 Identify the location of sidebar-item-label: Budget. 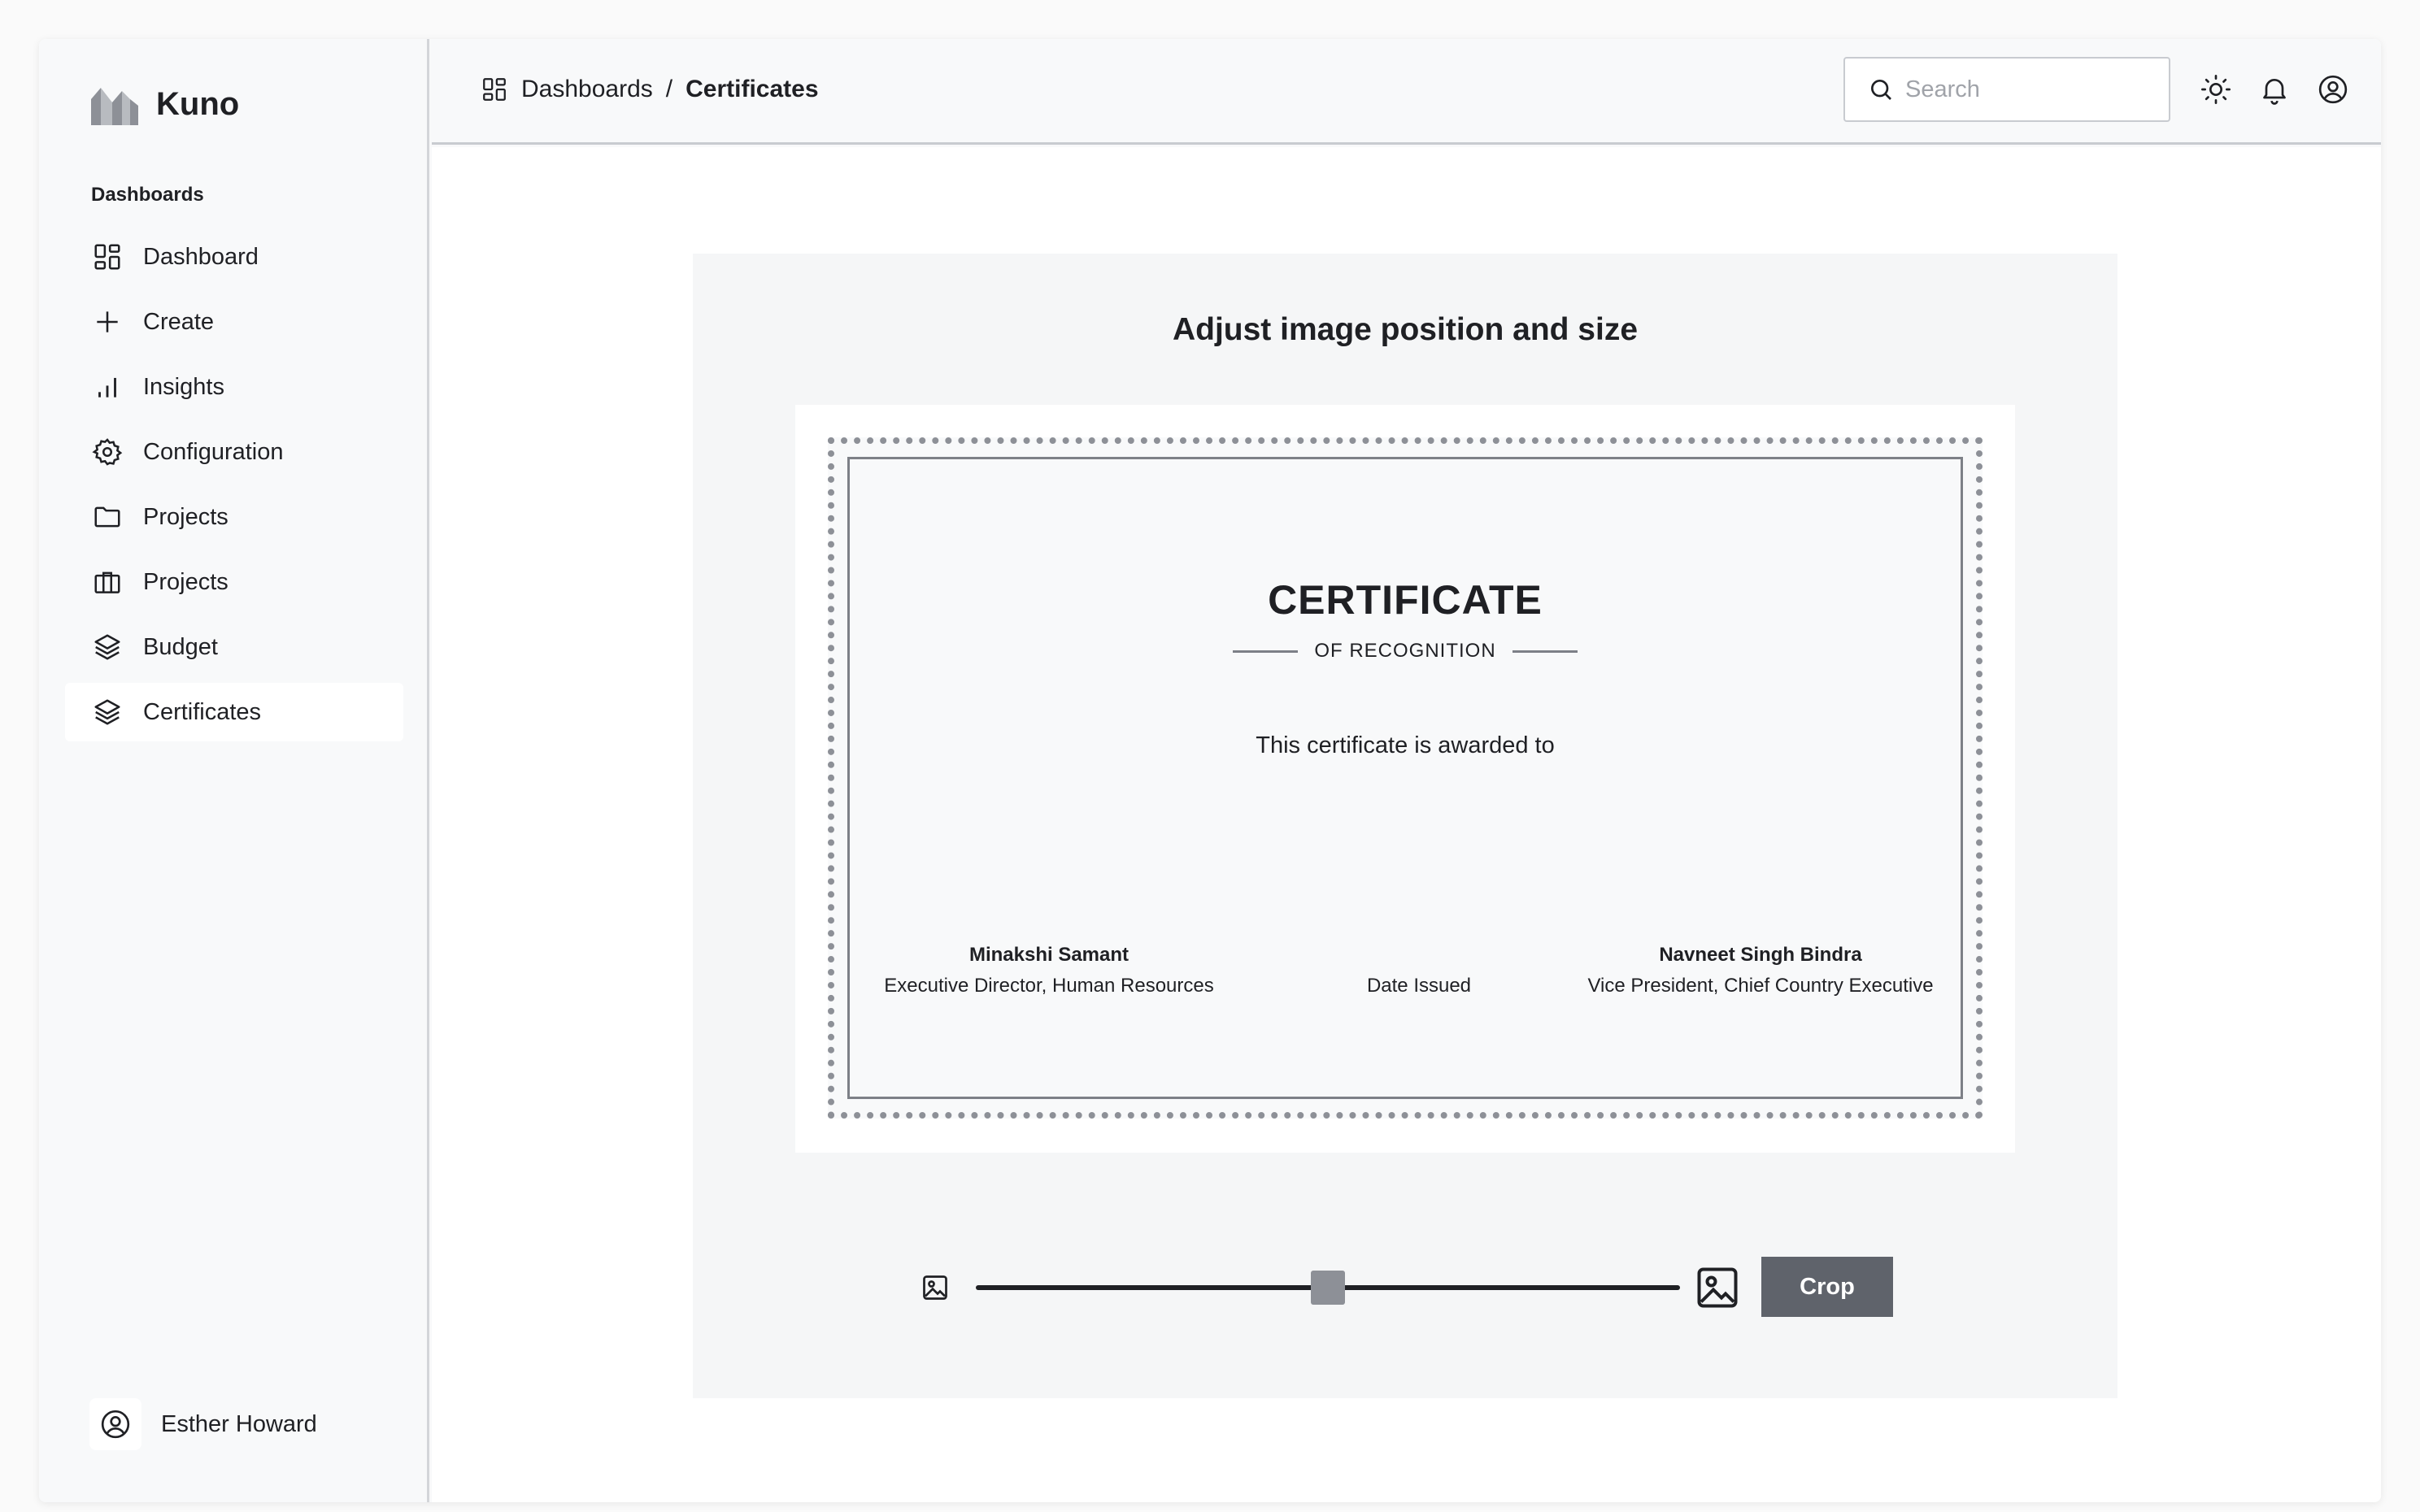
(180, 646).